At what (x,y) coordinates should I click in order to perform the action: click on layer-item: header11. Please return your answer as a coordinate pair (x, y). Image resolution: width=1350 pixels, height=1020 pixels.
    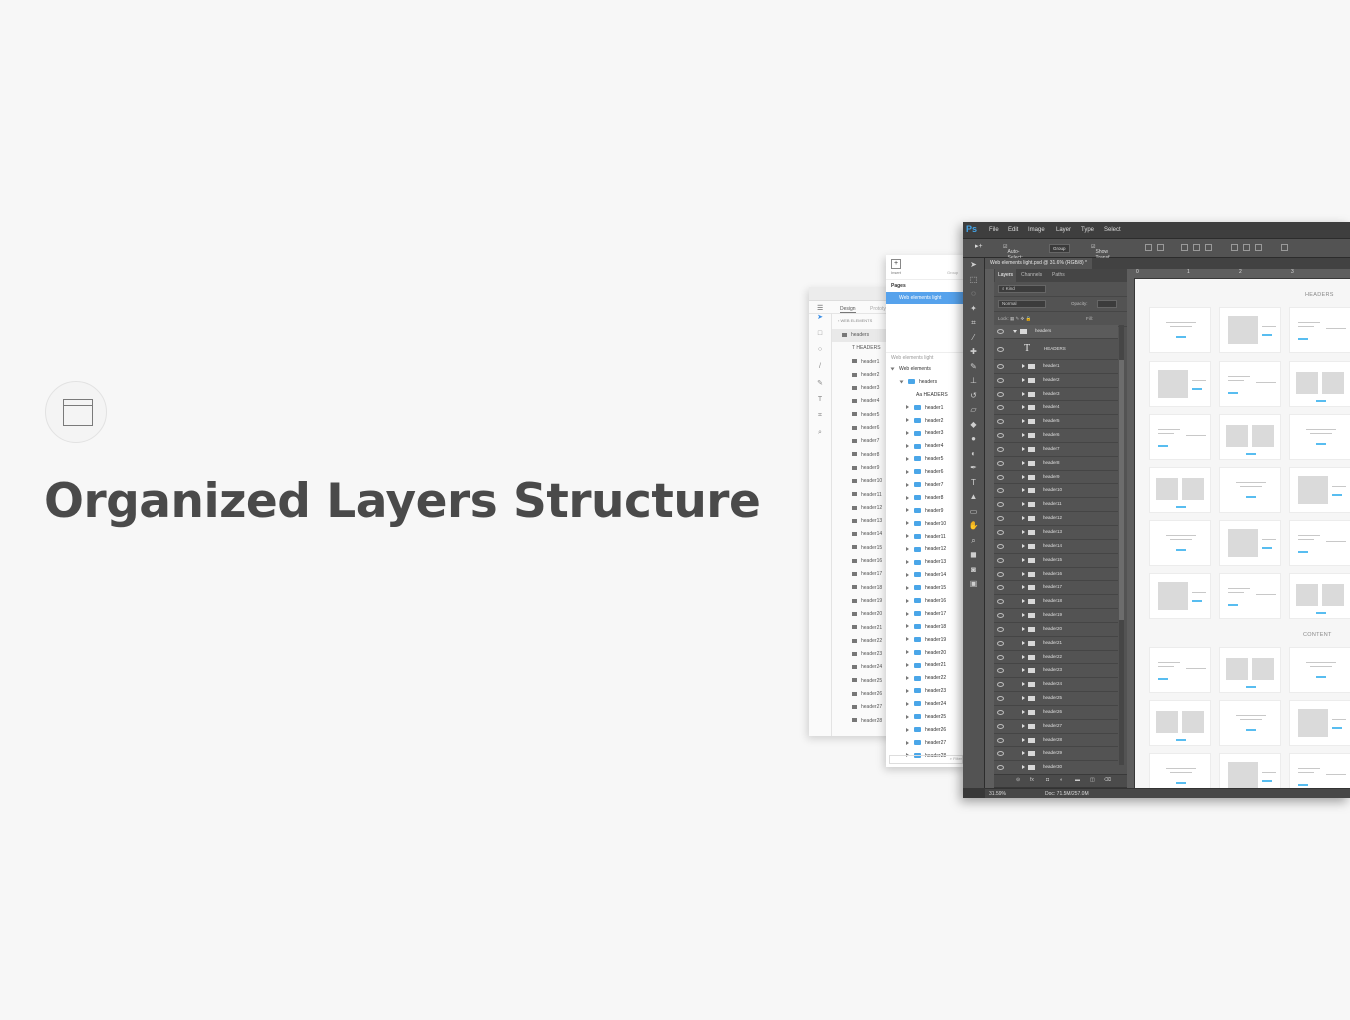
    Looking at the image, I should click on (1056, 505).